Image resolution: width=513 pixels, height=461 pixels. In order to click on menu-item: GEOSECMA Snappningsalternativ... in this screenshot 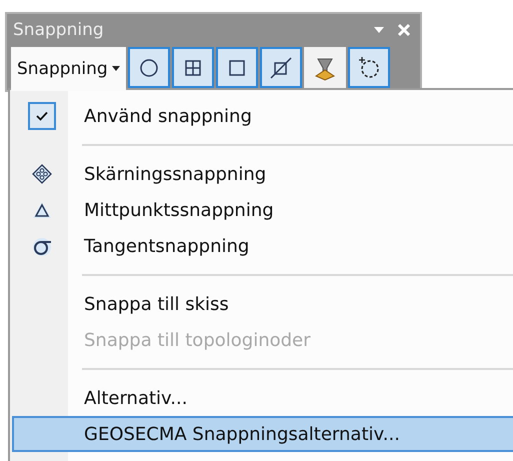, I will do `click(262, 434)`.